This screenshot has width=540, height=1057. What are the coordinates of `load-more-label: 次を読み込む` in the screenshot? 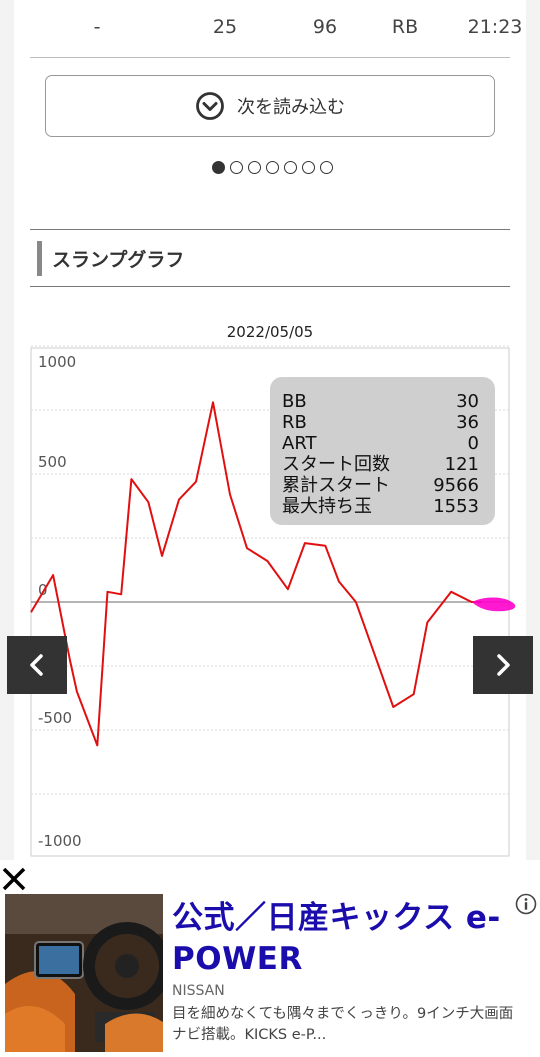 It's located at (291, 107).